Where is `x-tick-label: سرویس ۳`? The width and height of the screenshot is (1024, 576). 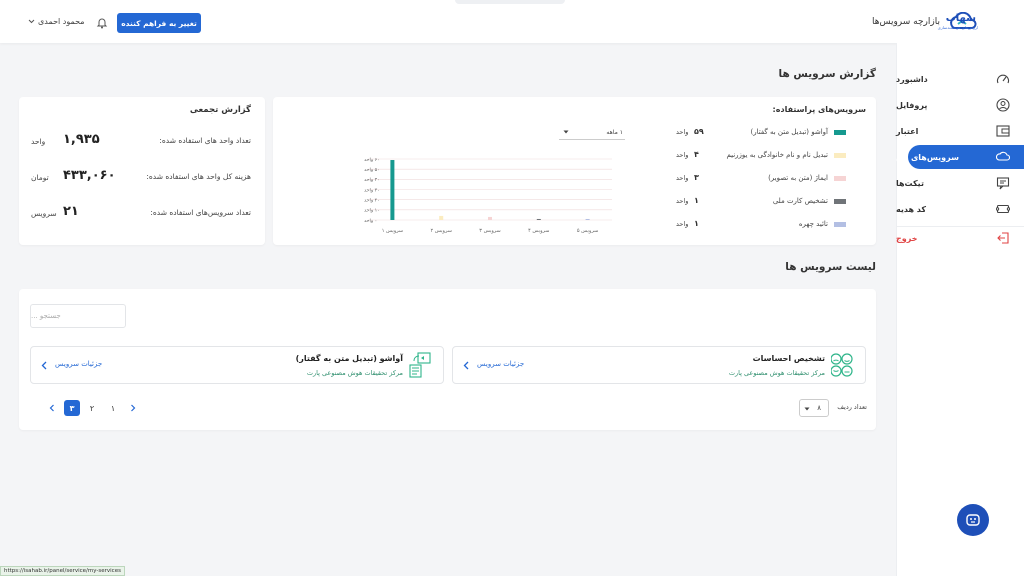 x-tick-label: سرویس ۳ is located at coordinates (489, 231).